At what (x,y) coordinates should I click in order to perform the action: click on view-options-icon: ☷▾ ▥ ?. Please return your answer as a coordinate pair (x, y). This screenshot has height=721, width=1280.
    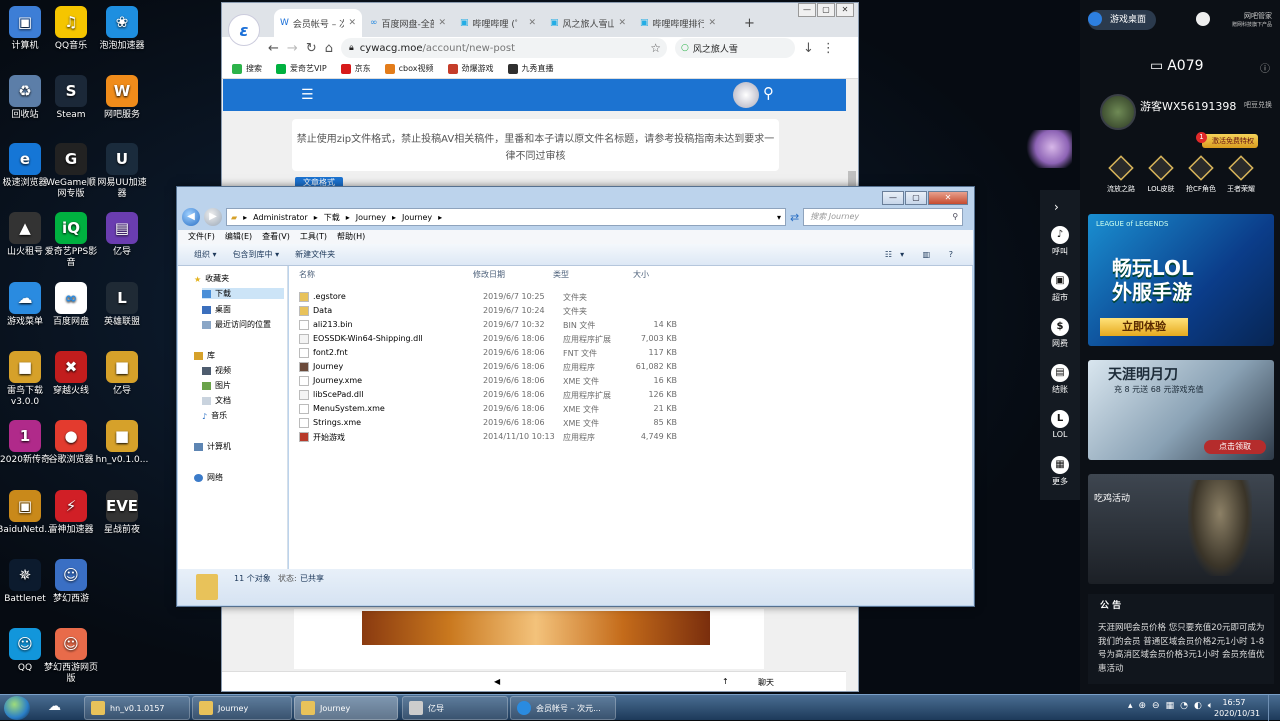
    Looking at the image, I should click on (923, 254).